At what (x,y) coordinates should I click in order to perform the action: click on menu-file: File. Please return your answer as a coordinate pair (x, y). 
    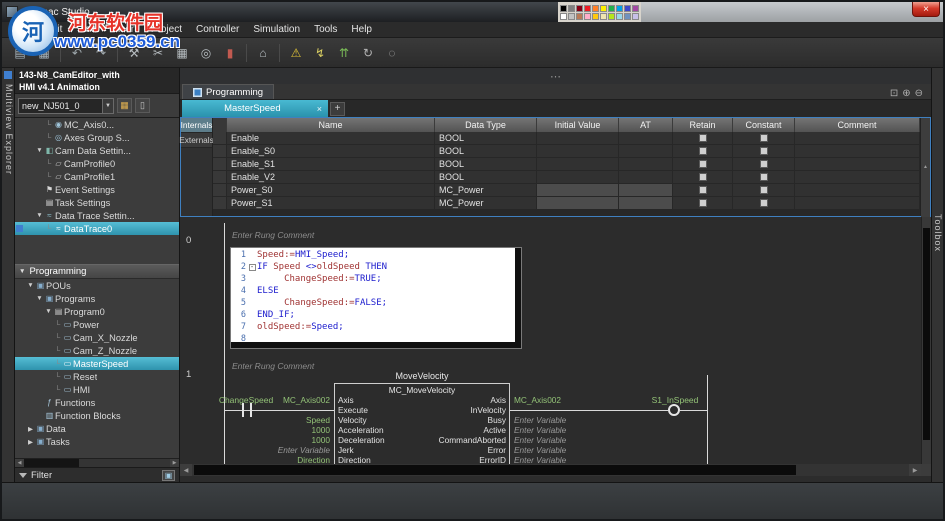
    Looking at the image, I should click on (23, 29).